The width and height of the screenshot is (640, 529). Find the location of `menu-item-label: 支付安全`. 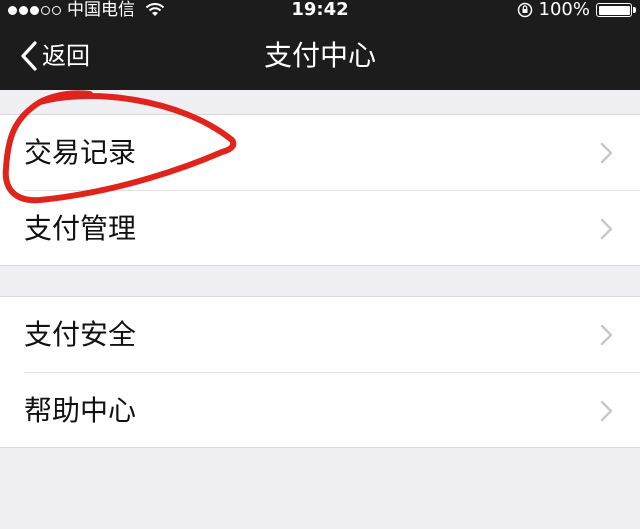

menu-item-label: 支付安全 is located at coordinates (80, 334).